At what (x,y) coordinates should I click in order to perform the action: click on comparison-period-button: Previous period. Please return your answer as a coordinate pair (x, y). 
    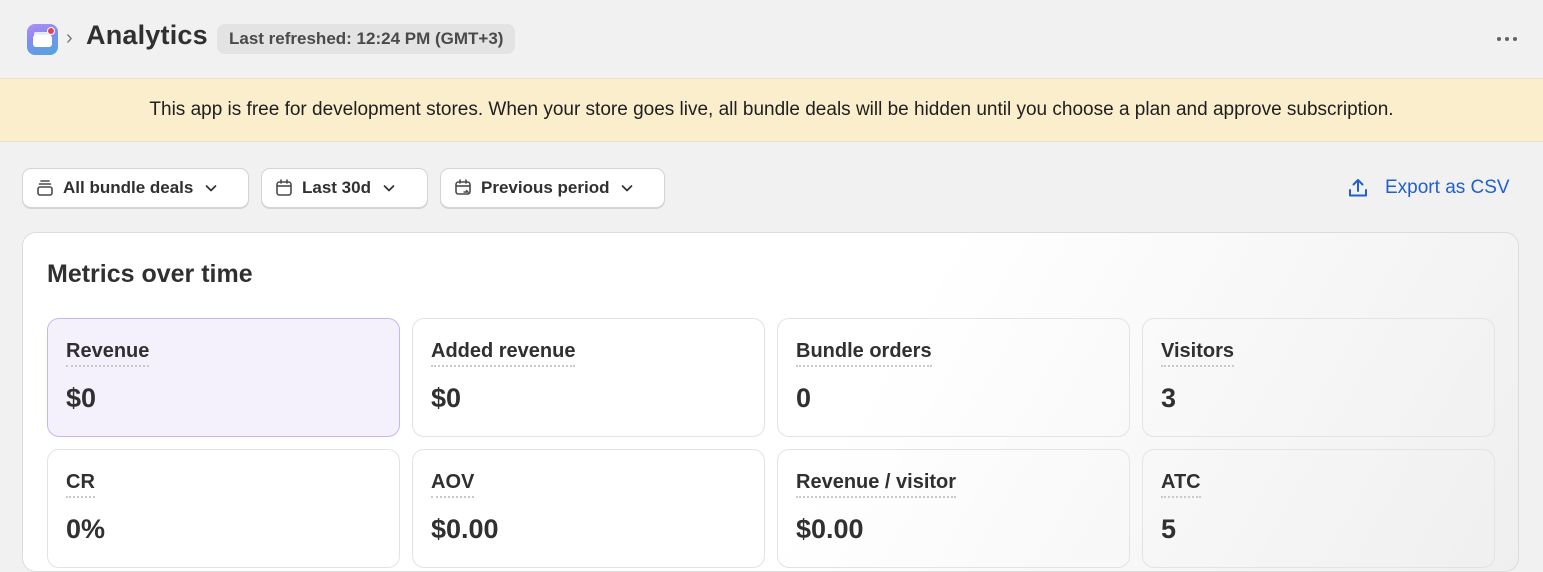
    Looking at the image, I should click on (552, 188).